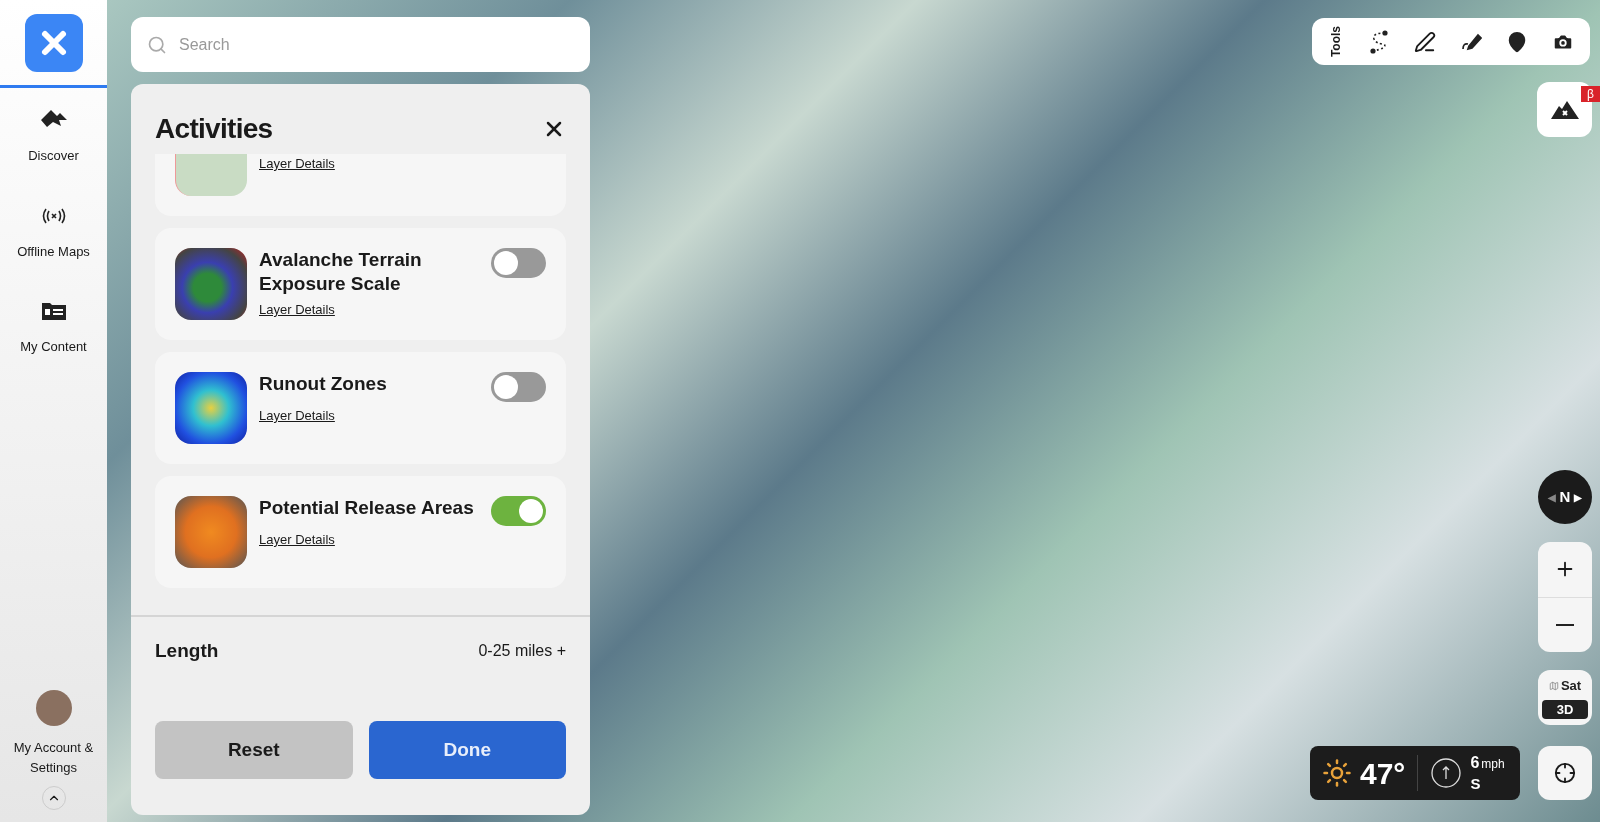 Image resolution: width=1600 pixels, height=822 pixels. What do you see at coordinates (1565, 624) in the screenshot?
I see `minus-icon` at bounding box center [1565, 624].